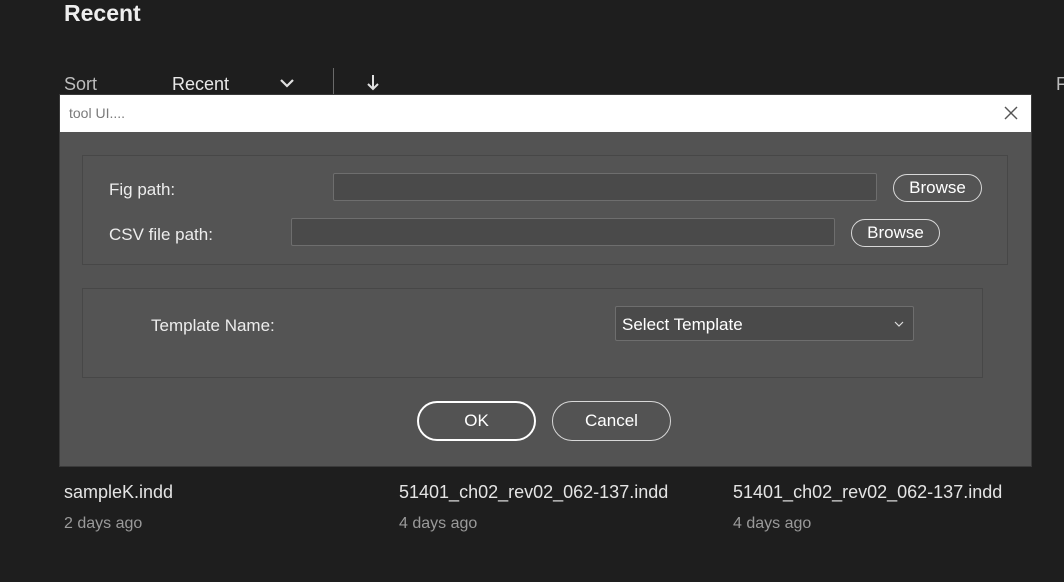  What do you see at coordinates (161, 234) in the screenshot?
I see `csv-path-label: CSV file path:` at bounding box center [161, 234].